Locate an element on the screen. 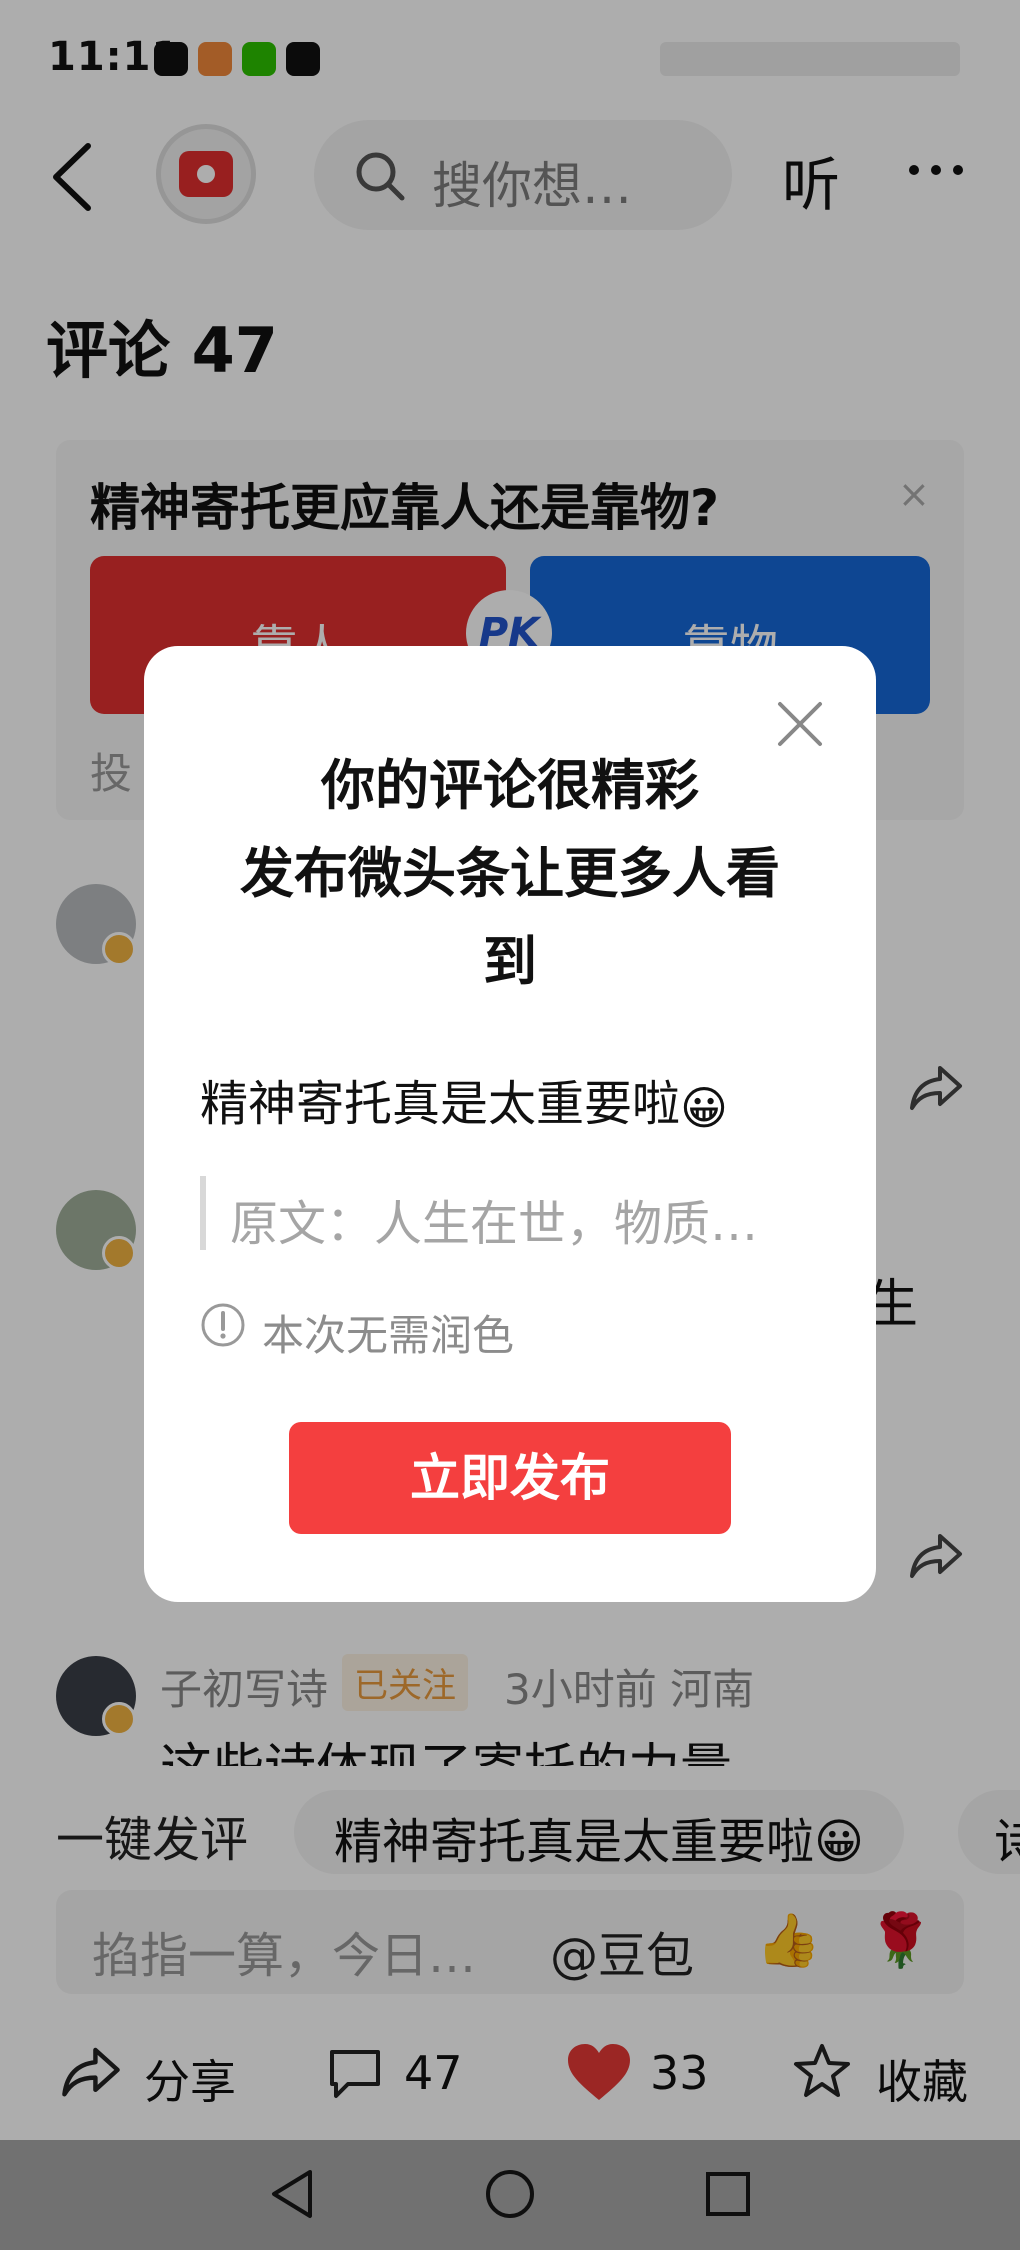 Image resolution: width=1020 pixels, height=2250 pixels. modal-backdrop-nav is located at coordinates (510, 2195).